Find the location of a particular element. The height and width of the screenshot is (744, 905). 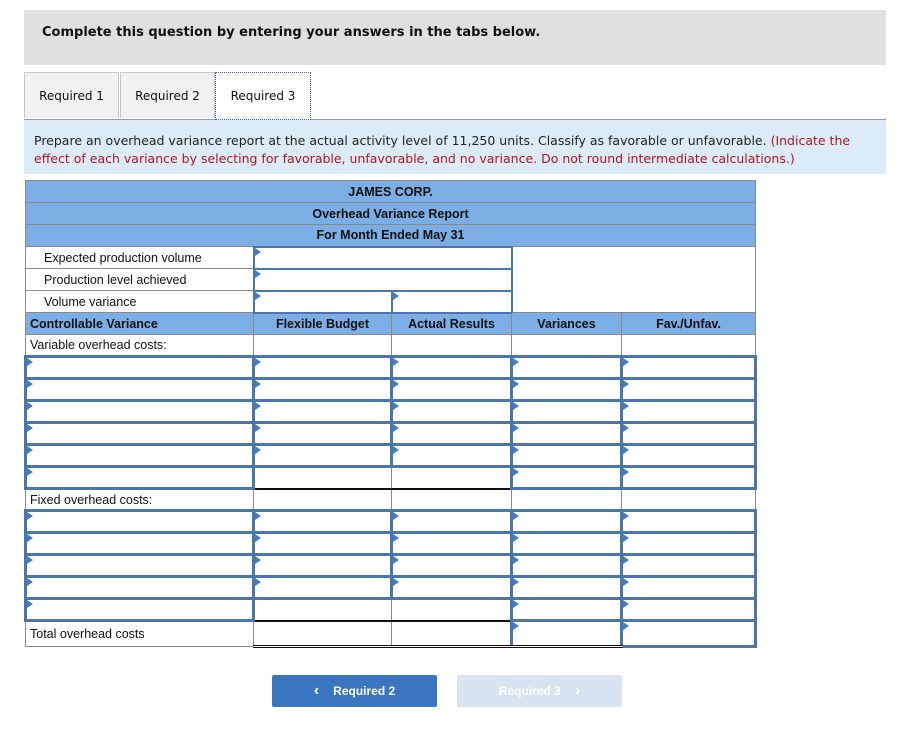

next-required-button: Required 3 › is located at coordinates (539, 691).